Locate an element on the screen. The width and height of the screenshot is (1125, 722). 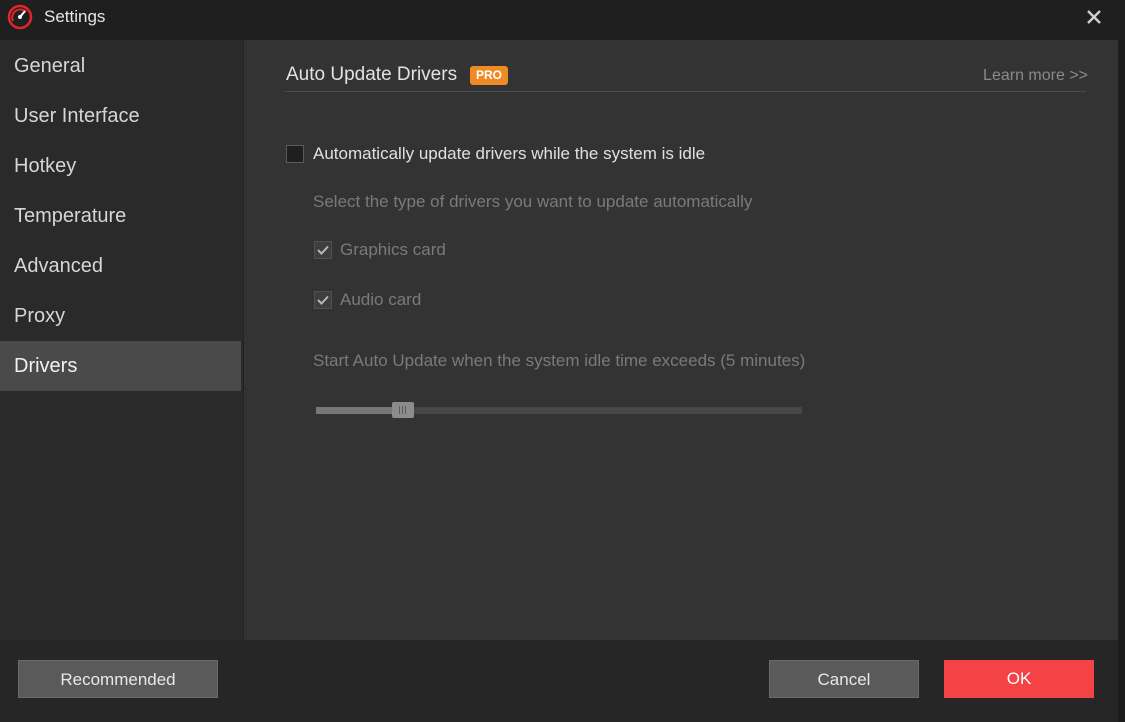
section-title: Auto Update Drivers is located at coordinates (372, 74).